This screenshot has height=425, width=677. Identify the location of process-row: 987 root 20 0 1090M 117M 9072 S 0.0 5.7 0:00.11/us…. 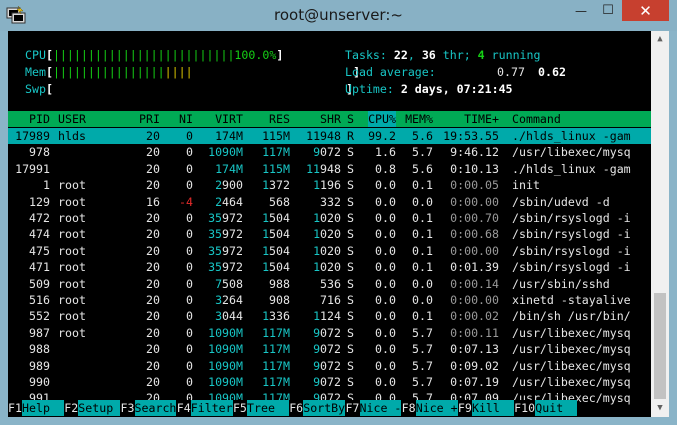
(329, 333).